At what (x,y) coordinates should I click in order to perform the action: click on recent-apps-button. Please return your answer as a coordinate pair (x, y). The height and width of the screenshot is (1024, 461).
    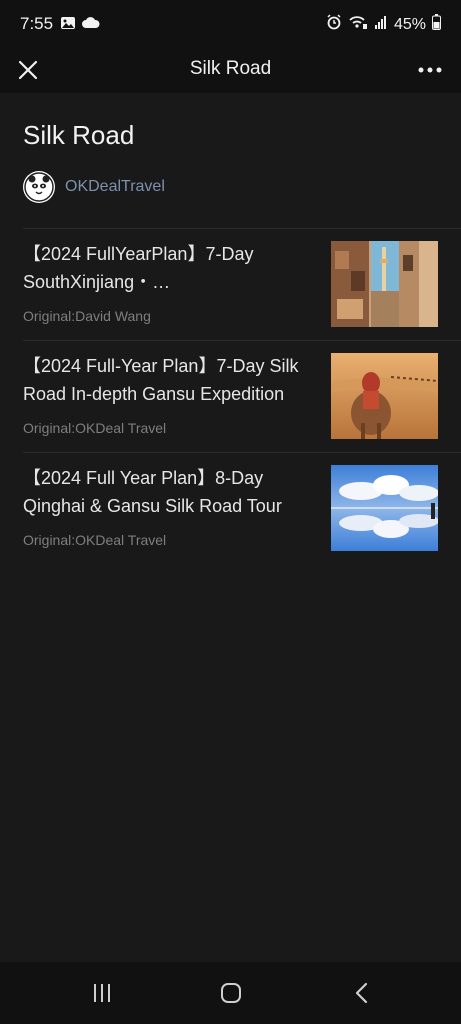
    Looking at the image, I should click on (102, 993).